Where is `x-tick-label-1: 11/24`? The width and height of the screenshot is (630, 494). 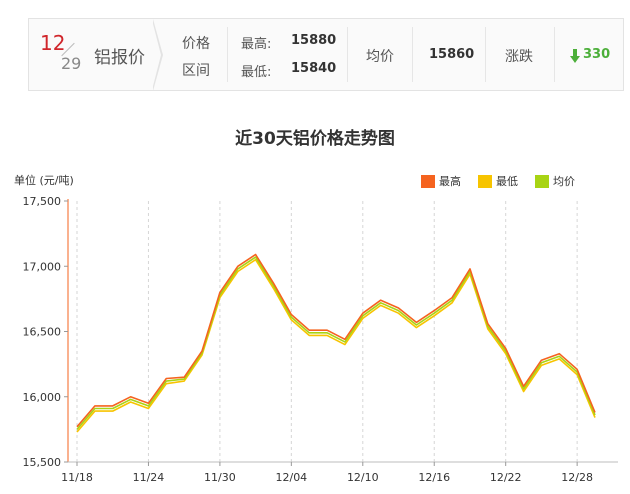 x-tick-label-1: 11/24 is located at coordinates (149, 477).